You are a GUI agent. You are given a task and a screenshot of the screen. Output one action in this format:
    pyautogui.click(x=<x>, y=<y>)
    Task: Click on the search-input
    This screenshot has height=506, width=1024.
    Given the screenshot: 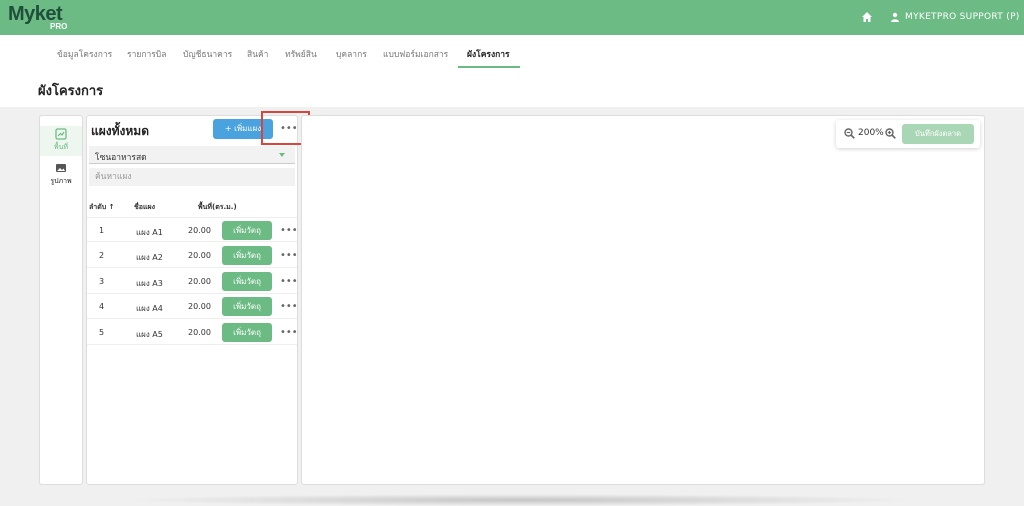 What is the action you would take?
    pyautogui.click(x=190, y=177)
    